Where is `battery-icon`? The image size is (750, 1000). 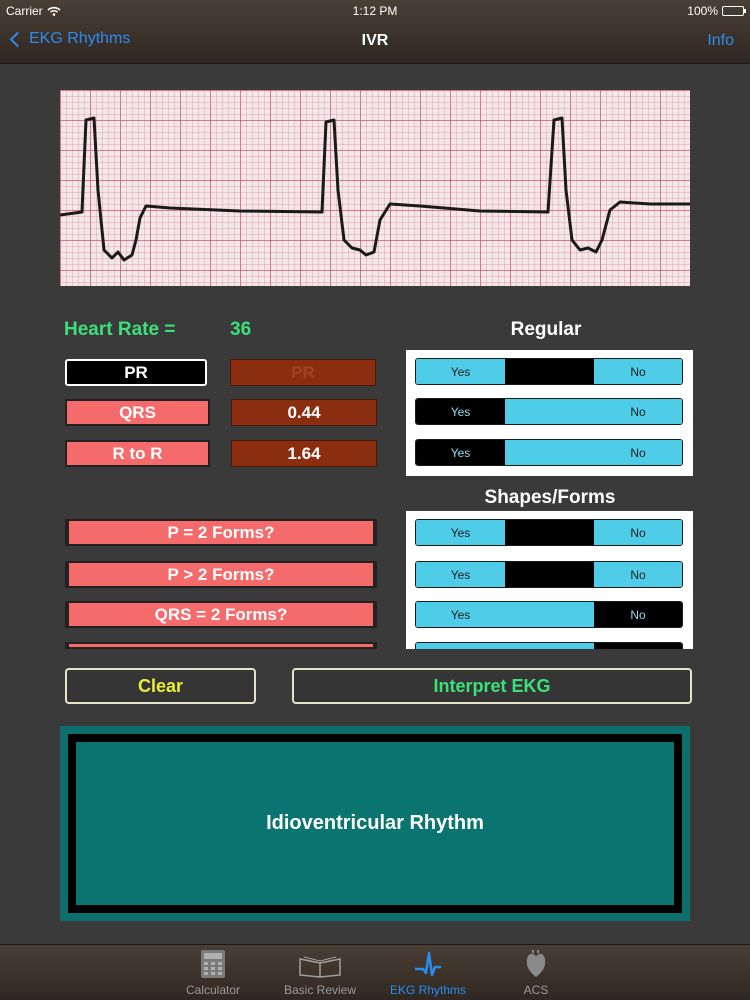
battery-icon is located at coordinates (734, 11).